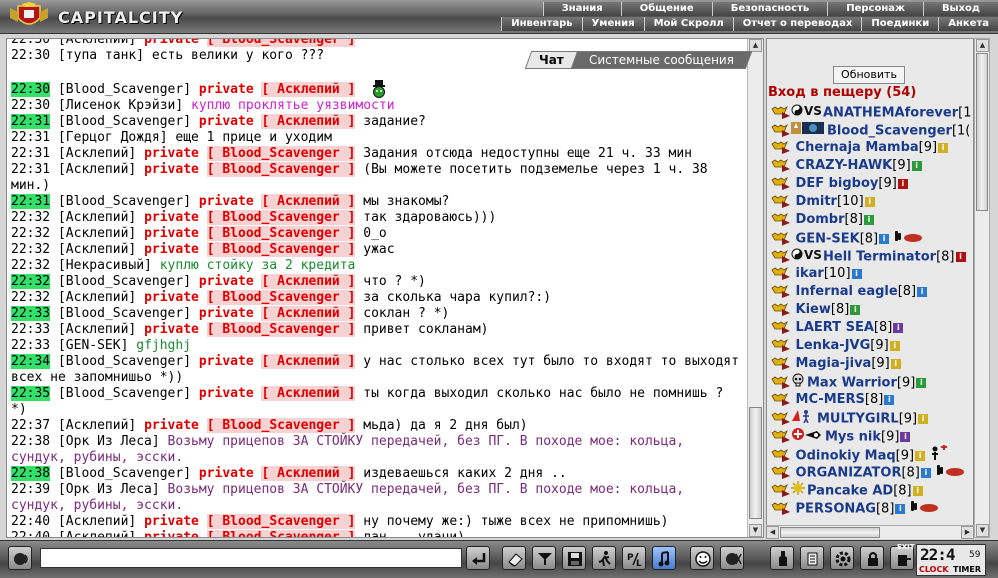 The height and width of the screenshot is (578, 998). Describe the element at coordinates (581, 9) in the screenshot. I see `menu-knowledge: Знания` at that location.